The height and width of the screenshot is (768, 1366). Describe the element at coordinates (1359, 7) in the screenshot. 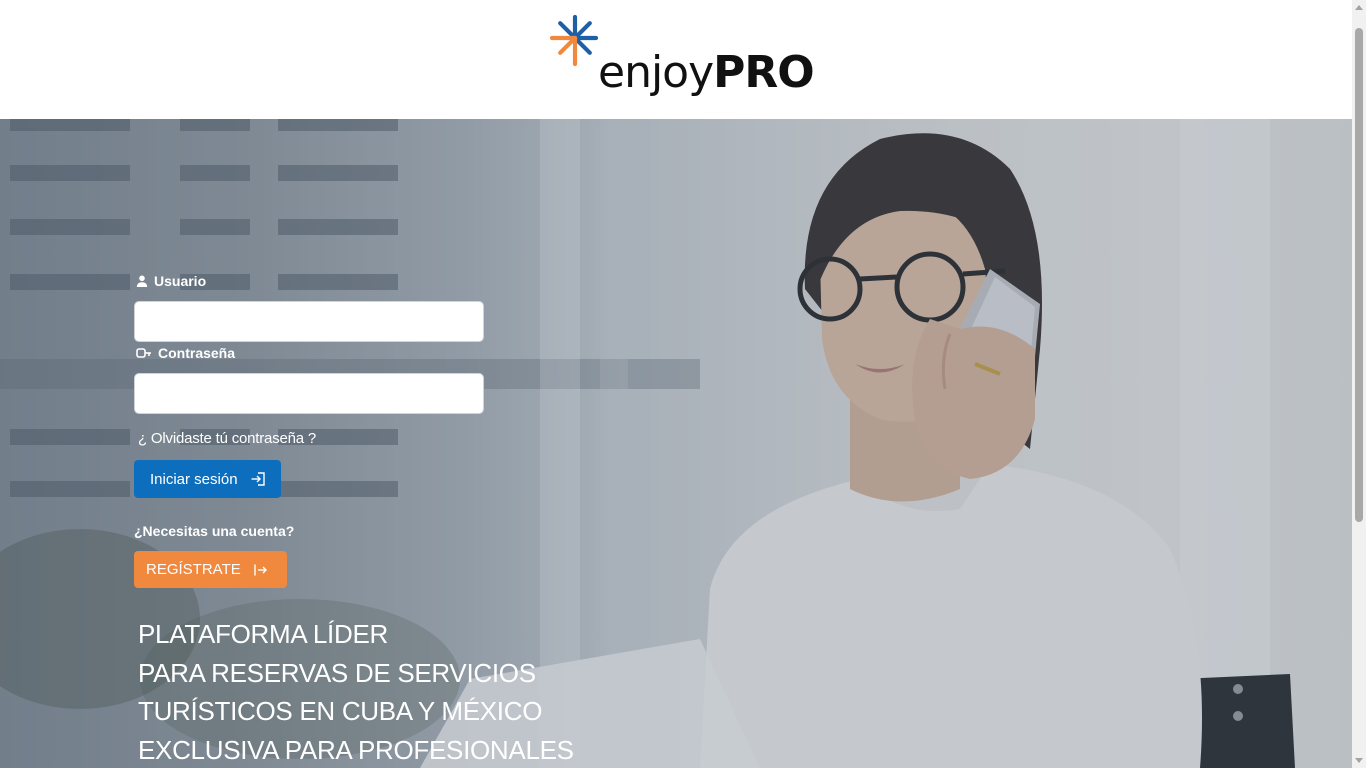

I see `scroll-up-arrow-icon` at that location.